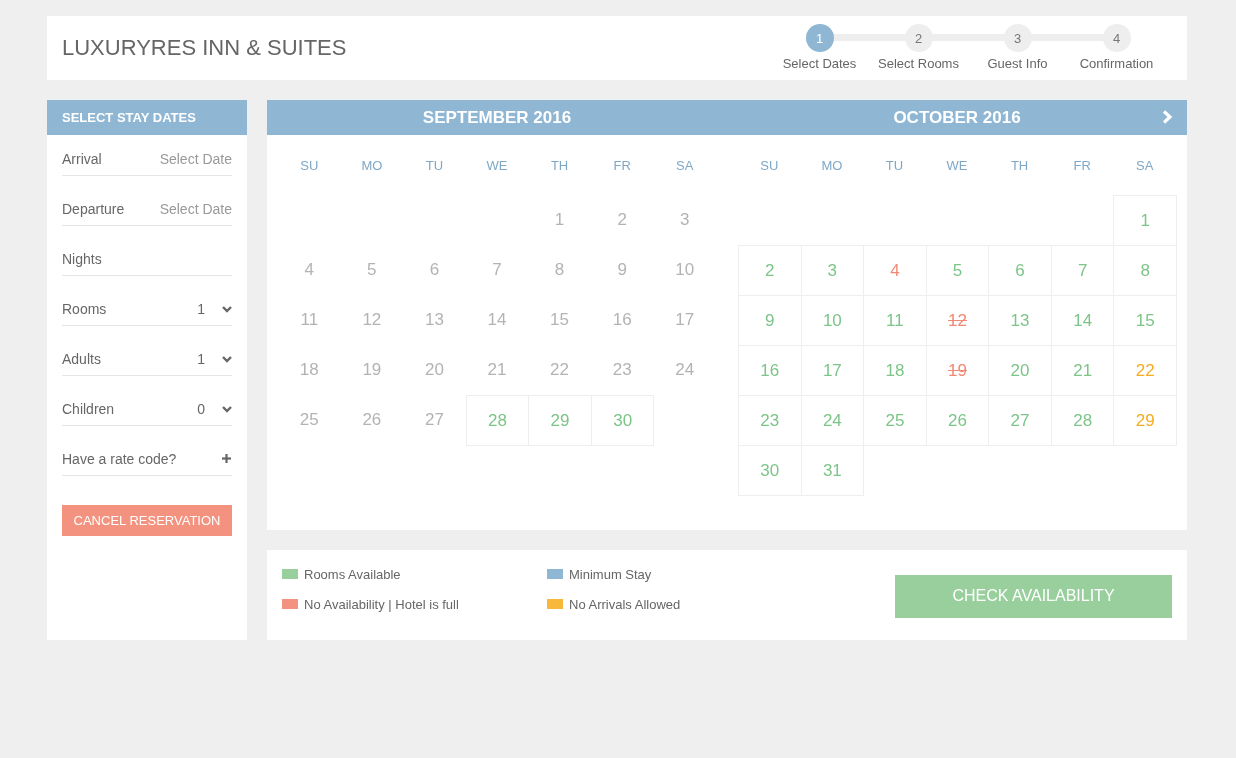  I want to click on day-number: 21, so click(497, 370).